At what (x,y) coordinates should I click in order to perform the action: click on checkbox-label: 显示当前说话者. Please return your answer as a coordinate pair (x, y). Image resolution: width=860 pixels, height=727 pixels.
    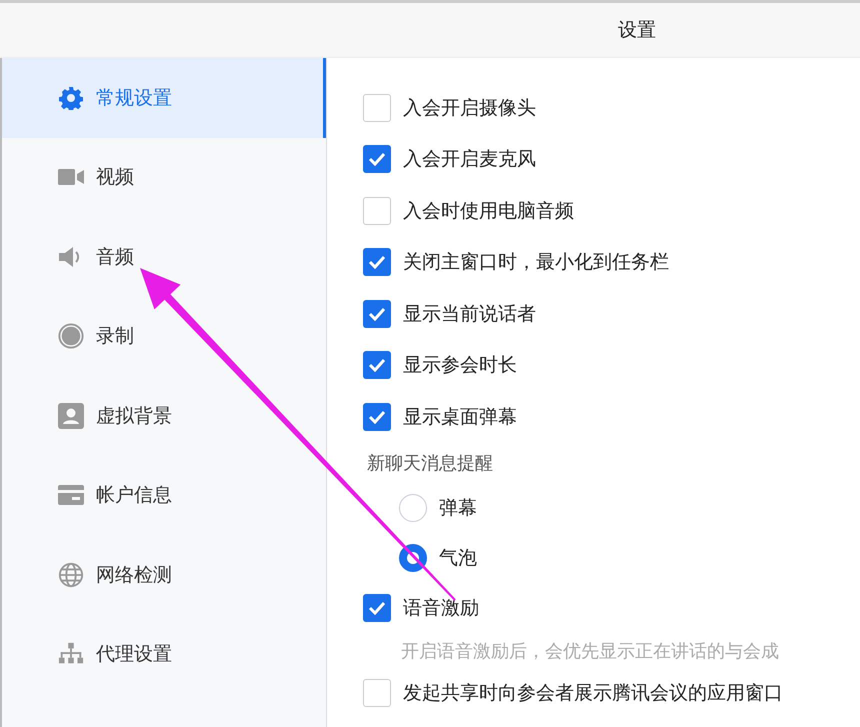
    Looking at the image, I should click on (469, 314).